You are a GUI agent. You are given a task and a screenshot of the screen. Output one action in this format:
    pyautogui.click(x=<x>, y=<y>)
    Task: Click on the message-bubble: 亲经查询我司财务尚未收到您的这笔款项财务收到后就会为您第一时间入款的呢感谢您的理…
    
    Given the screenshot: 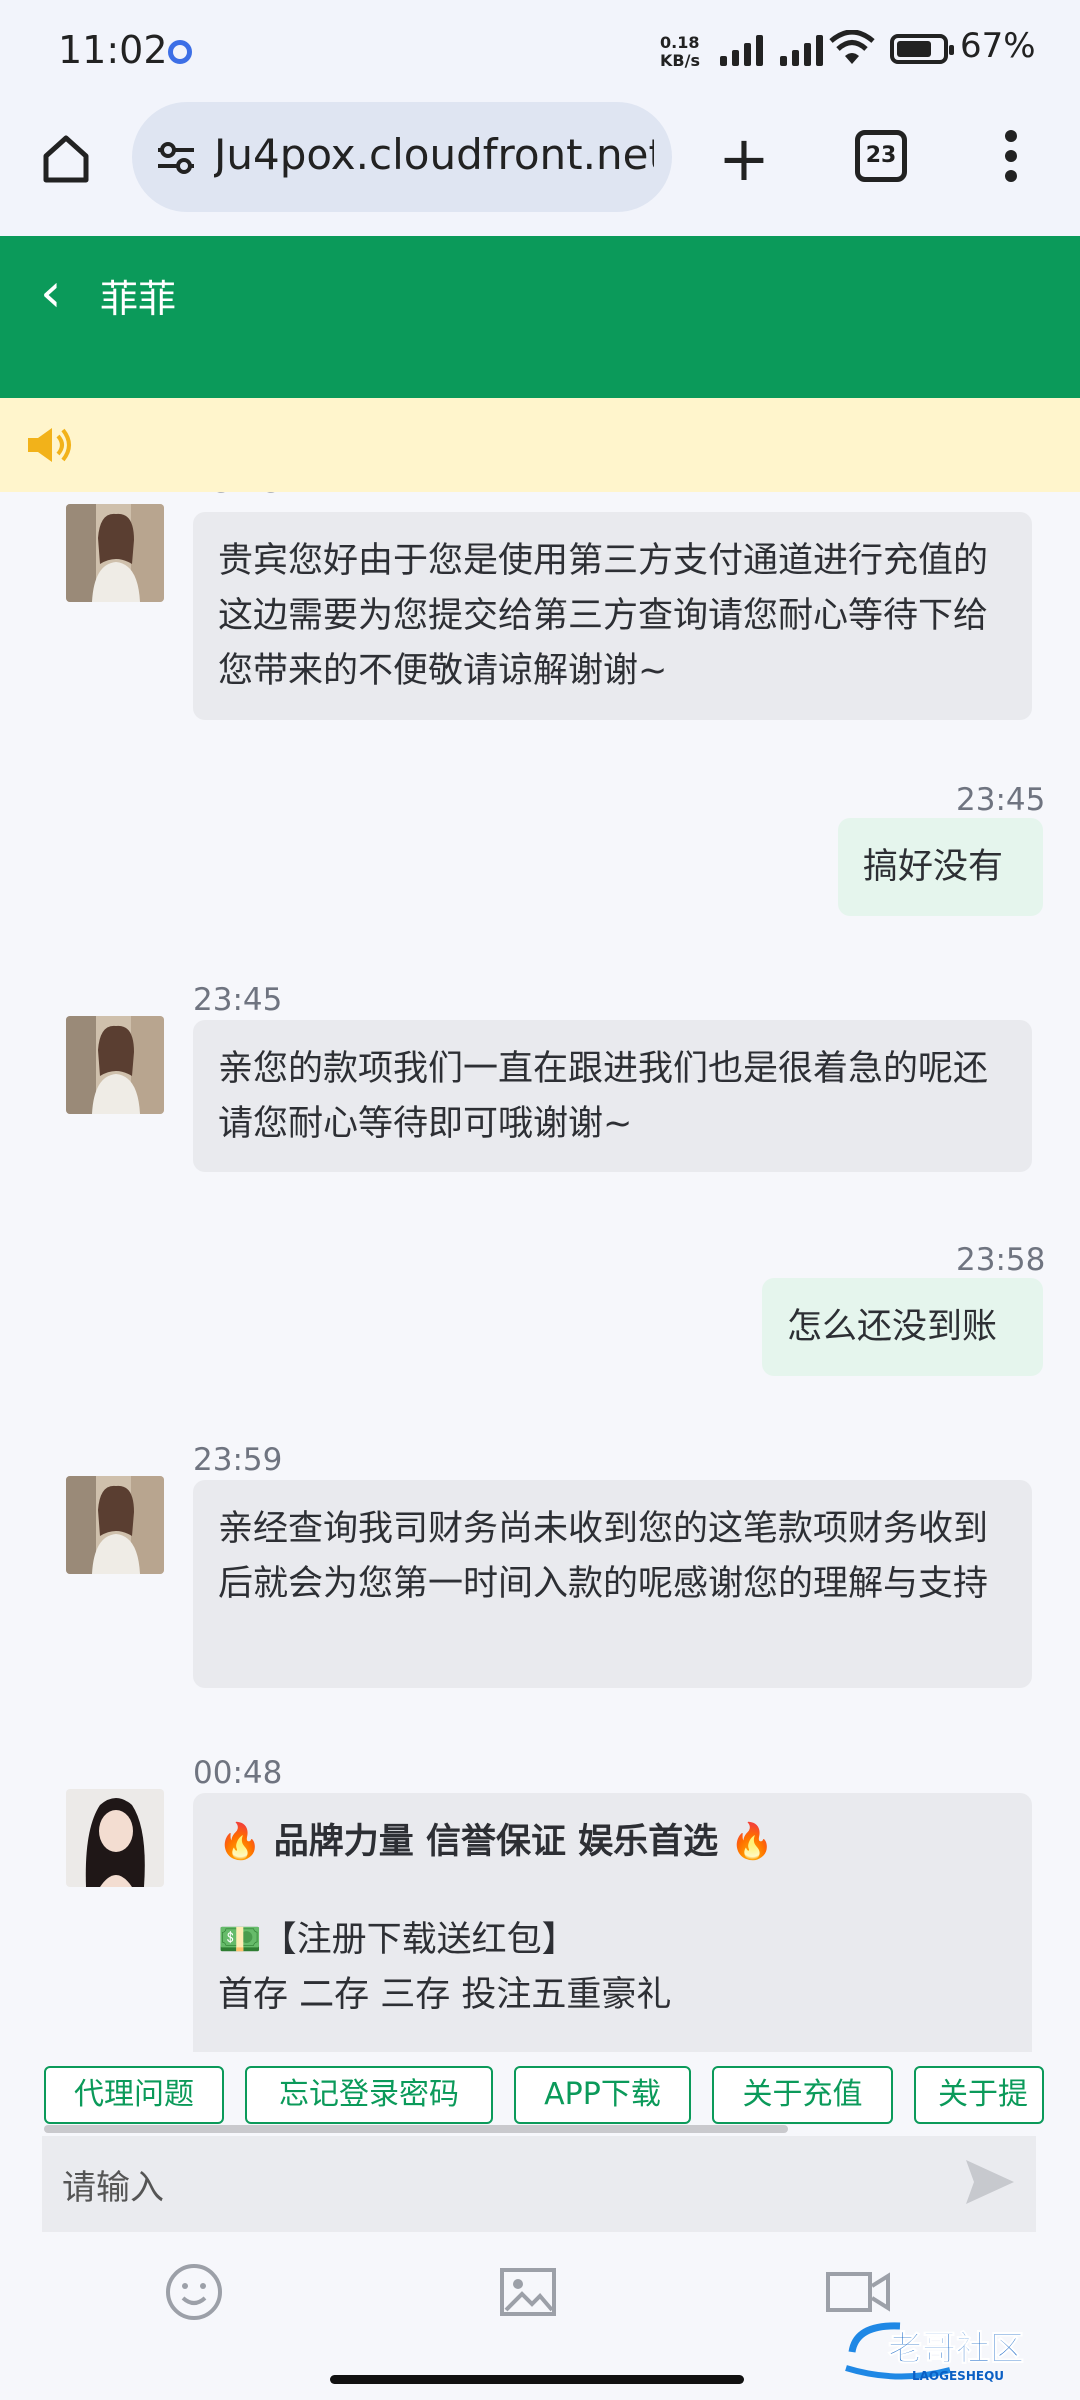 What is the action you would take?
    pyautogui.click(x=612, y=1584)
    